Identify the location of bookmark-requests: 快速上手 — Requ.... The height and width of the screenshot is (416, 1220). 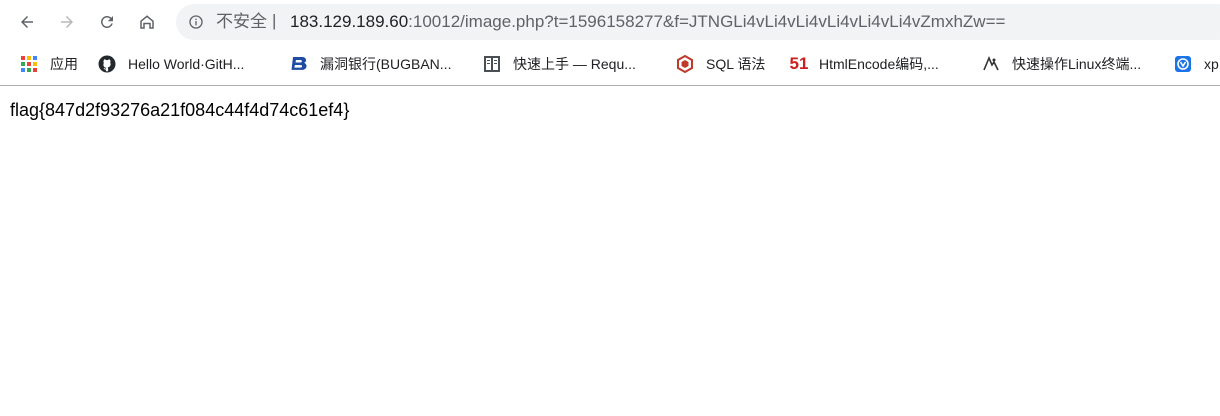
(559, 64).